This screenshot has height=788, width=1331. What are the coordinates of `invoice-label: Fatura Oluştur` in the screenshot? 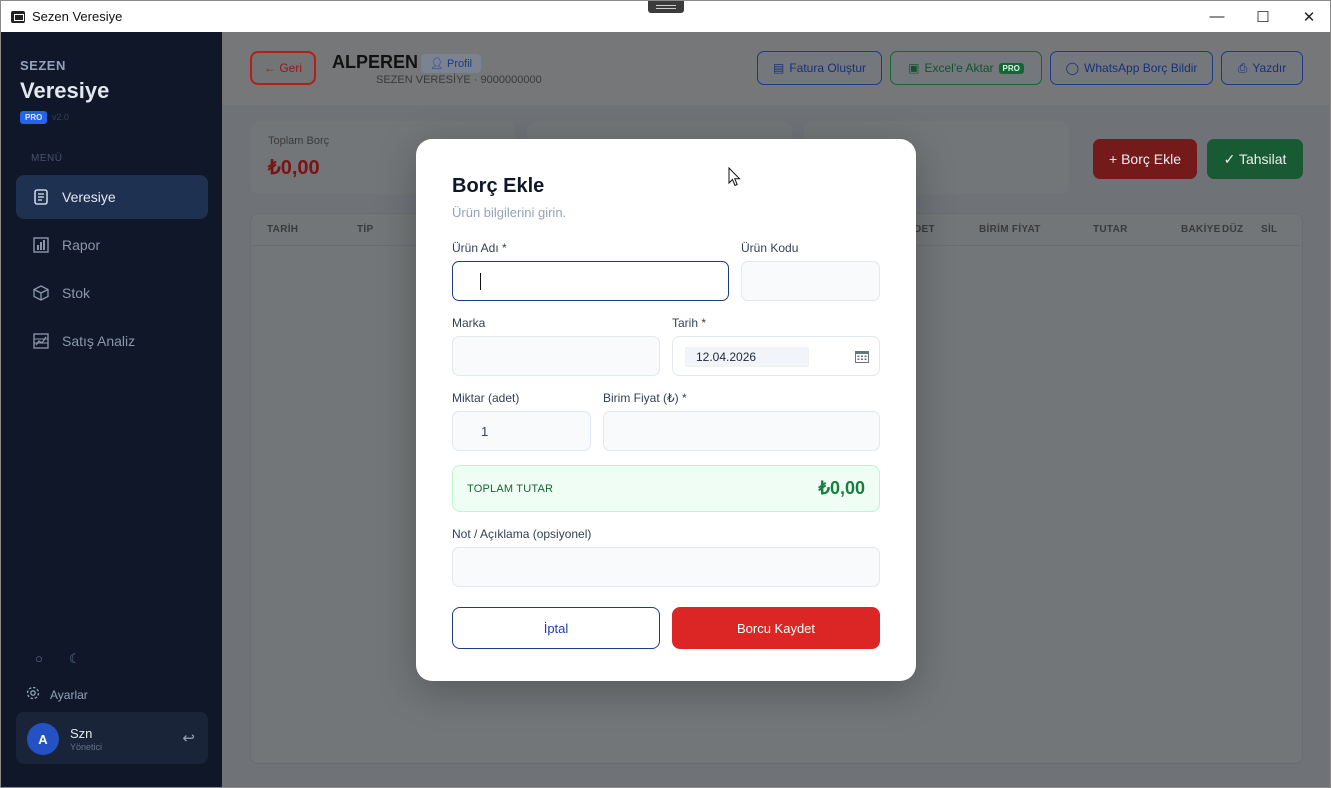 It's located at (828, 68).